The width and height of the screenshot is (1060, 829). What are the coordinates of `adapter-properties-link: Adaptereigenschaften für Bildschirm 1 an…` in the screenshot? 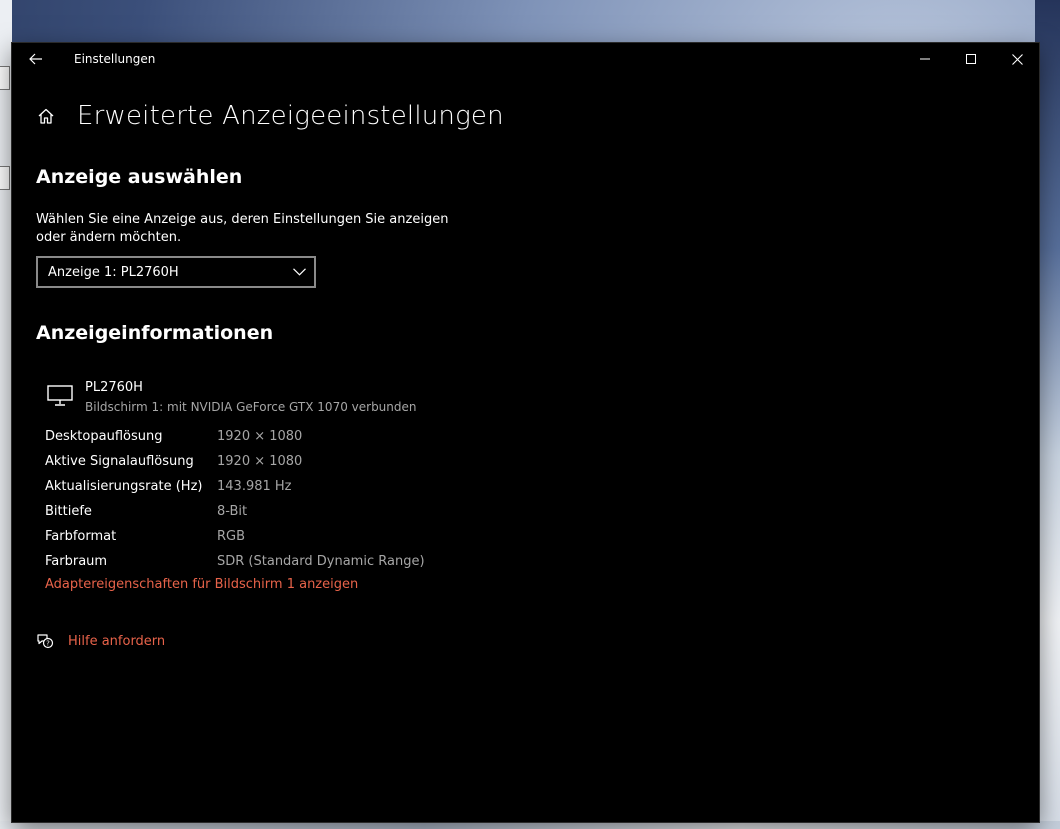 It's located at (201, 584).